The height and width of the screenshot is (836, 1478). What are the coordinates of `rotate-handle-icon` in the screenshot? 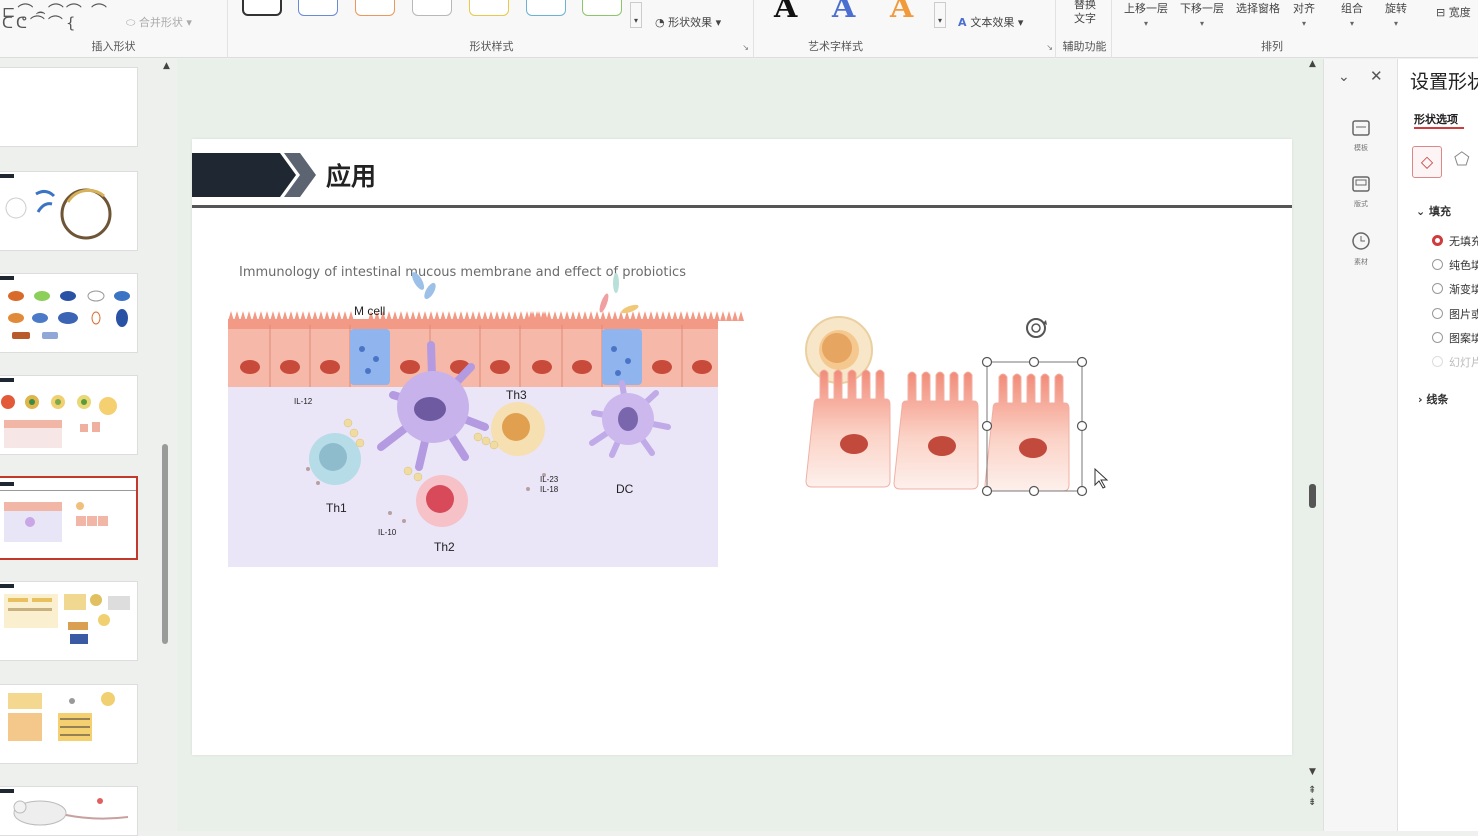 It's located at (1036, 328).